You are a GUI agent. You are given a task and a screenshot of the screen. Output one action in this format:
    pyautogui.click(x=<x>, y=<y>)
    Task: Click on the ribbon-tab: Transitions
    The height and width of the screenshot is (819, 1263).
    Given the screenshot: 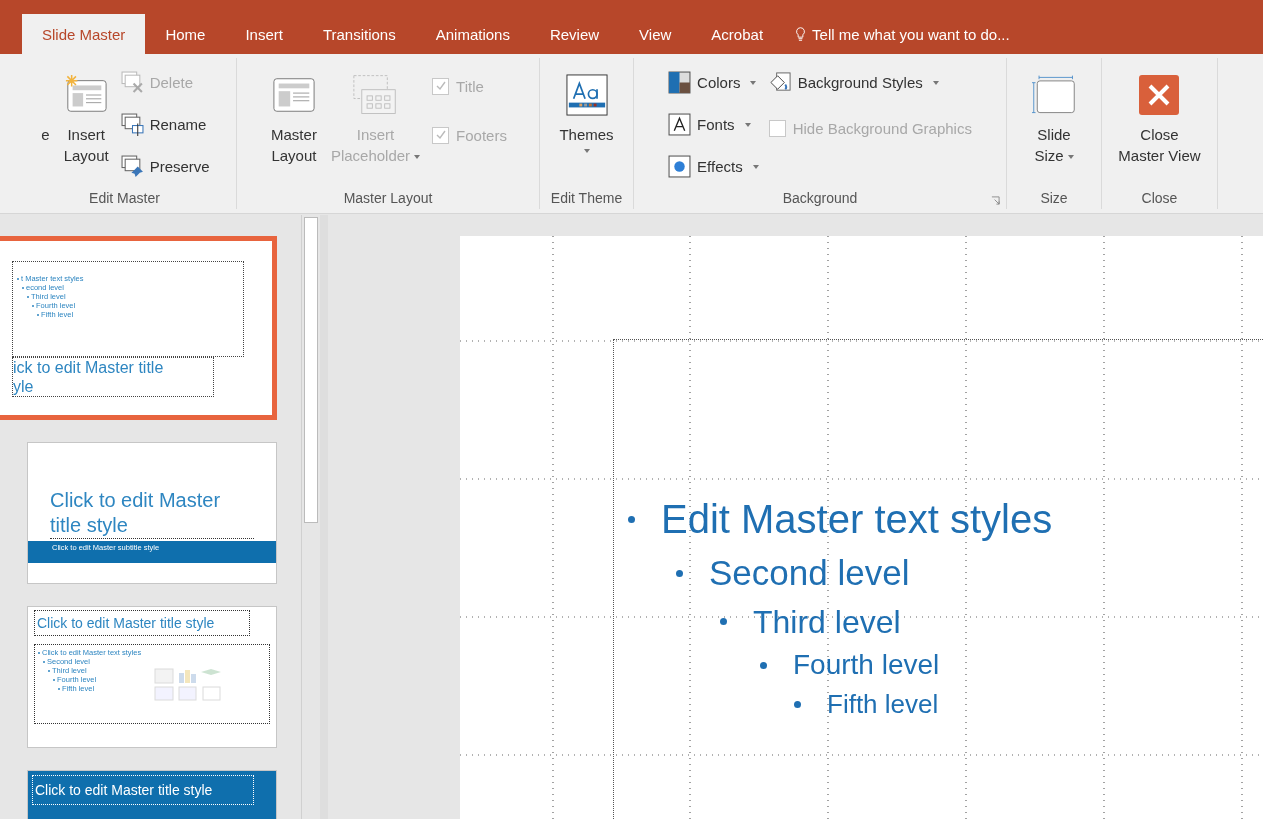 What is the action you would take?
    pyautogui.click(x=359, y=34)
    